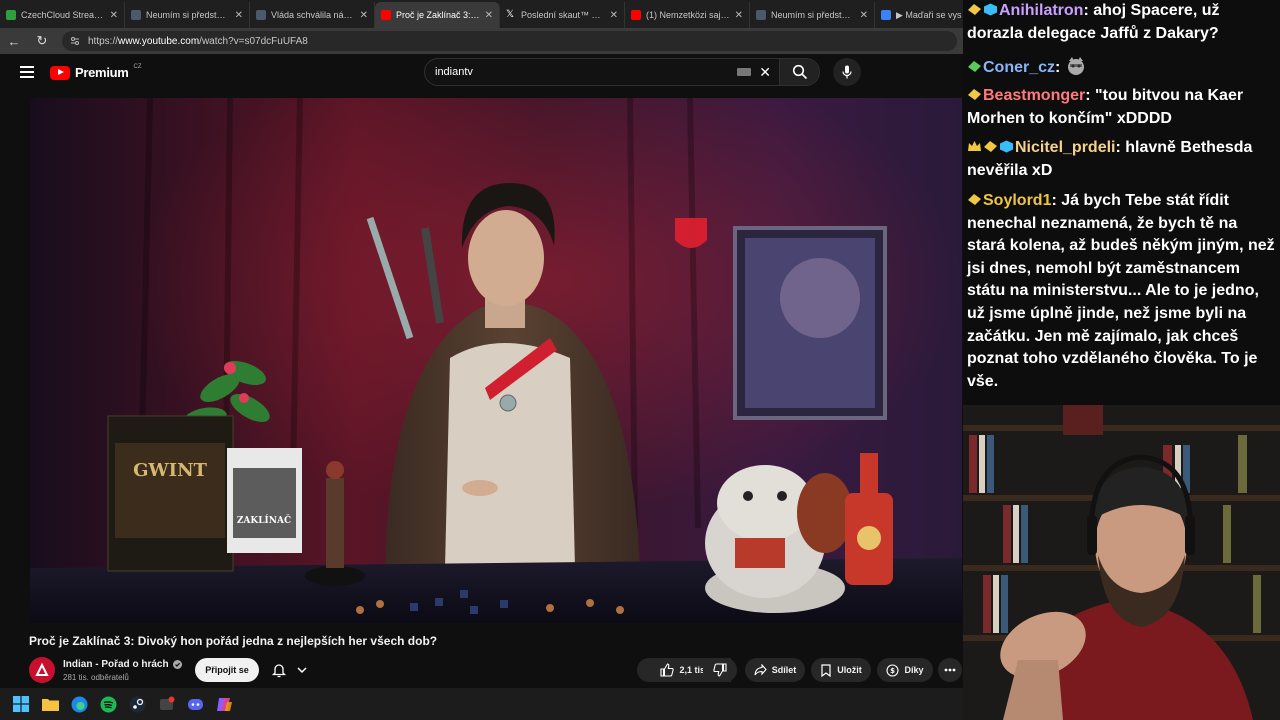  Describe the element at coordinates (765, 72) in the screenshot. I see `clear-search-icon: ✕` at that location.